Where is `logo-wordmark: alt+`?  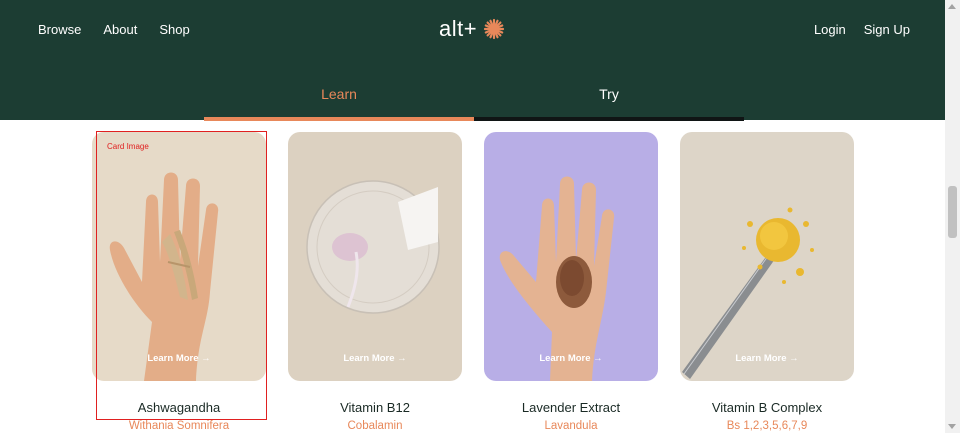
logo-wordmark: alt+ is located at coordinates (458, 28).